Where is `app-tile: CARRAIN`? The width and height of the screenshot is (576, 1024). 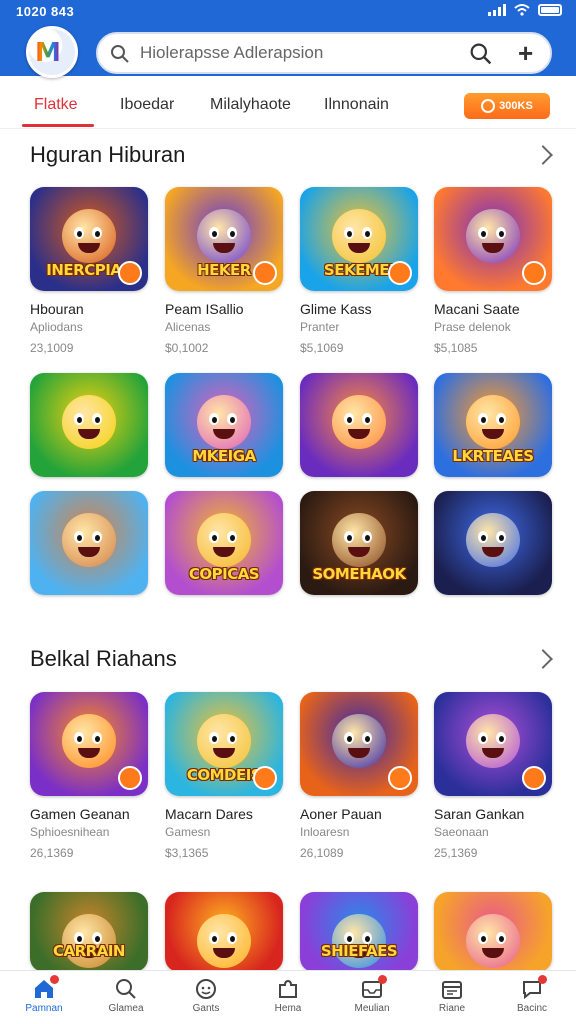
app-tile: CARRAIN is located at coordinates (89, 932).